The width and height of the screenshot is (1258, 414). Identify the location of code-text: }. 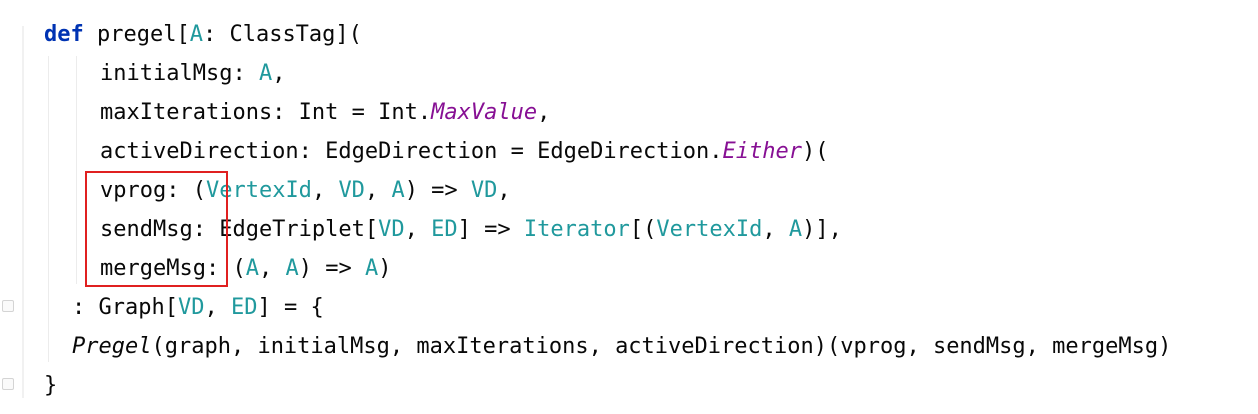
(51, 385).